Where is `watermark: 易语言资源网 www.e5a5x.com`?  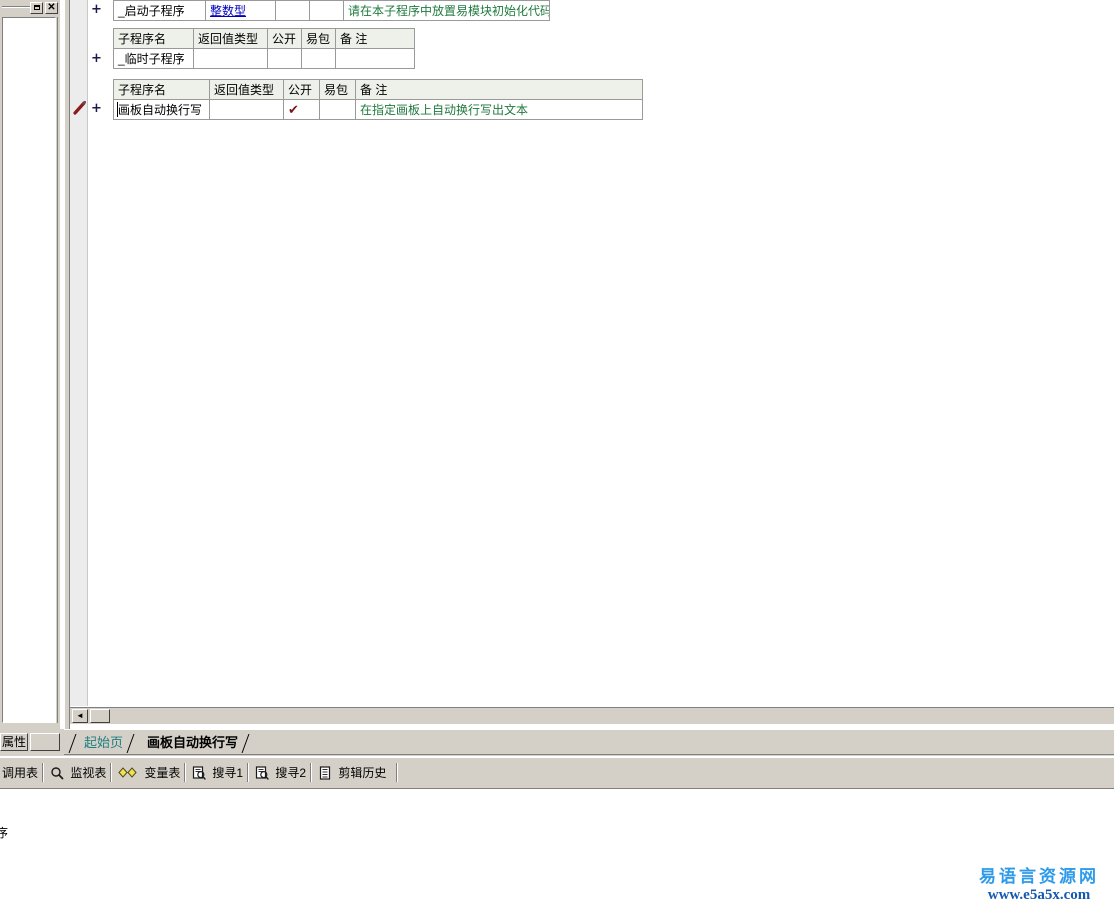
watermark: 易语言资源网 www.e5a5x.com is located at coordinates (1039, 885).